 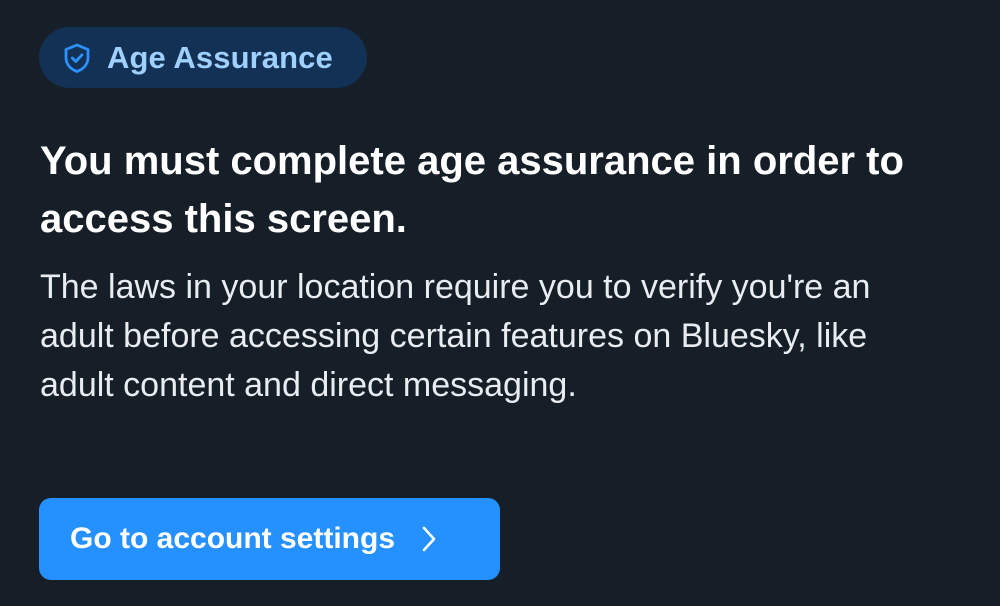 I want to click on age-assurance-badge: Age Assurance, so click(x=203, y=57).